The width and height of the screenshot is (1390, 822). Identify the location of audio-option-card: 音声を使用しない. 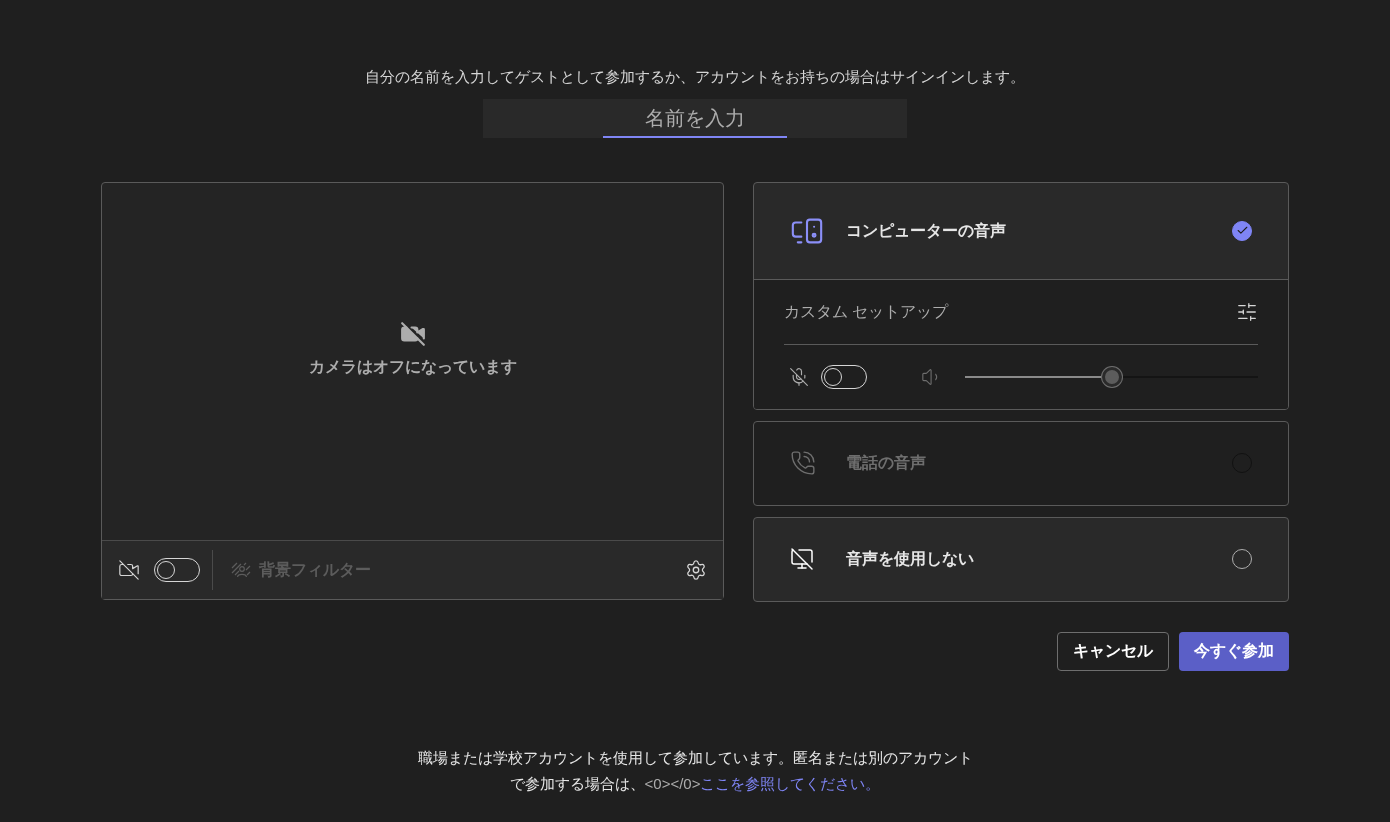
(1021, 559).